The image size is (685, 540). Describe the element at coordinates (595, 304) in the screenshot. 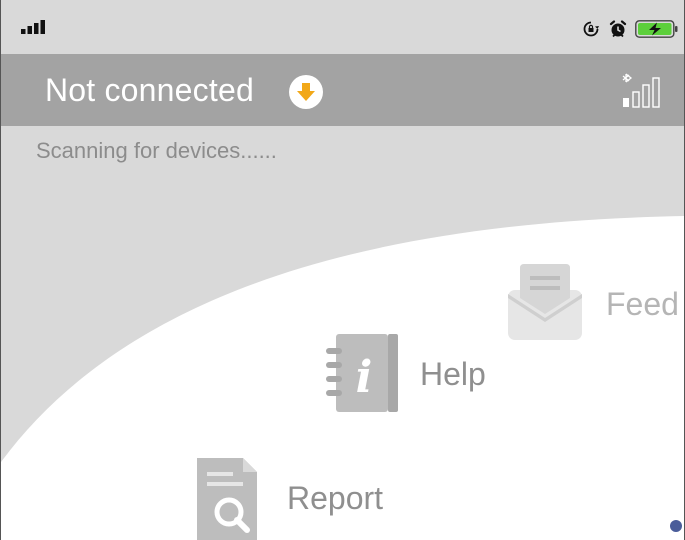

I see `menu-item-feedback: Feed` at that location.